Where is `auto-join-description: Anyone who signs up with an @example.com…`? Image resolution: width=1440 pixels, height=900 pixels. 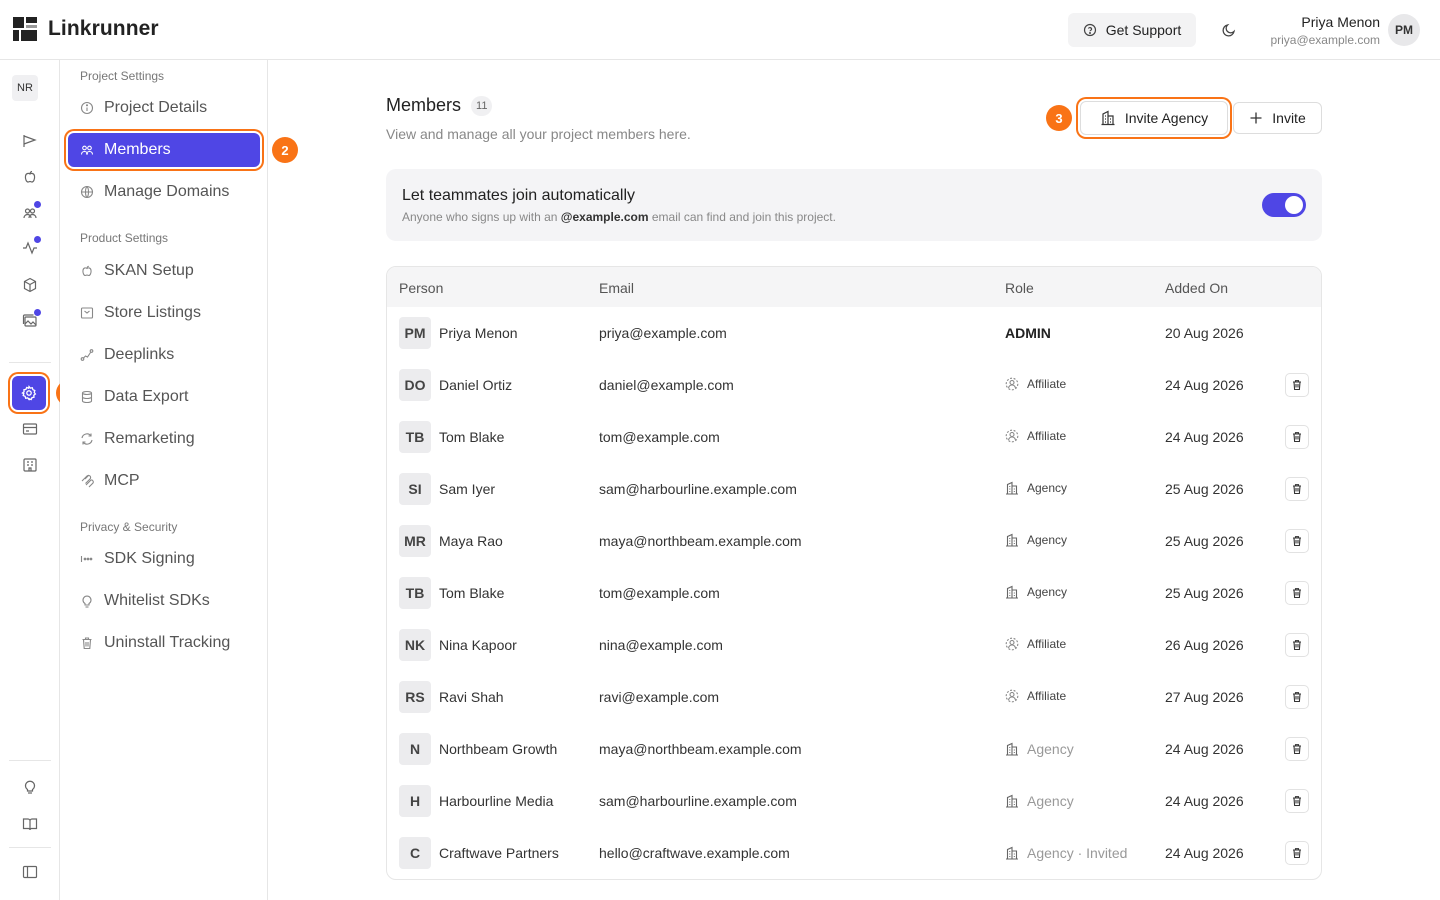 auto-join-description: Anyone who signs up with an @example.com… is located at coordinates (619, 217).